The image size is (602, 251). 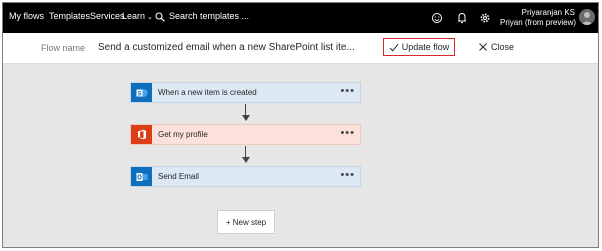 What do you see at coordinates (141, 134) in the screenshot?
I see `office-icon` at bounding box center [141, 134].